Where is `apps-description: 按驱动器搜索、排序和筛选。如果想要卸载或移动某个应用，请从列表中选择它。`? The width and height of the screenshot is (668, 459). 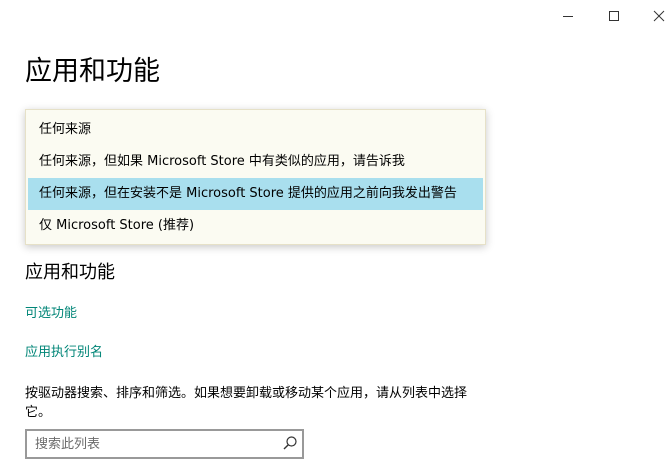
apps-description: 按驱动器搜索、排序和筛选。如果想要卸载或移动某个应用，请从列表中选择它。 is located at coordinates (246, 403).